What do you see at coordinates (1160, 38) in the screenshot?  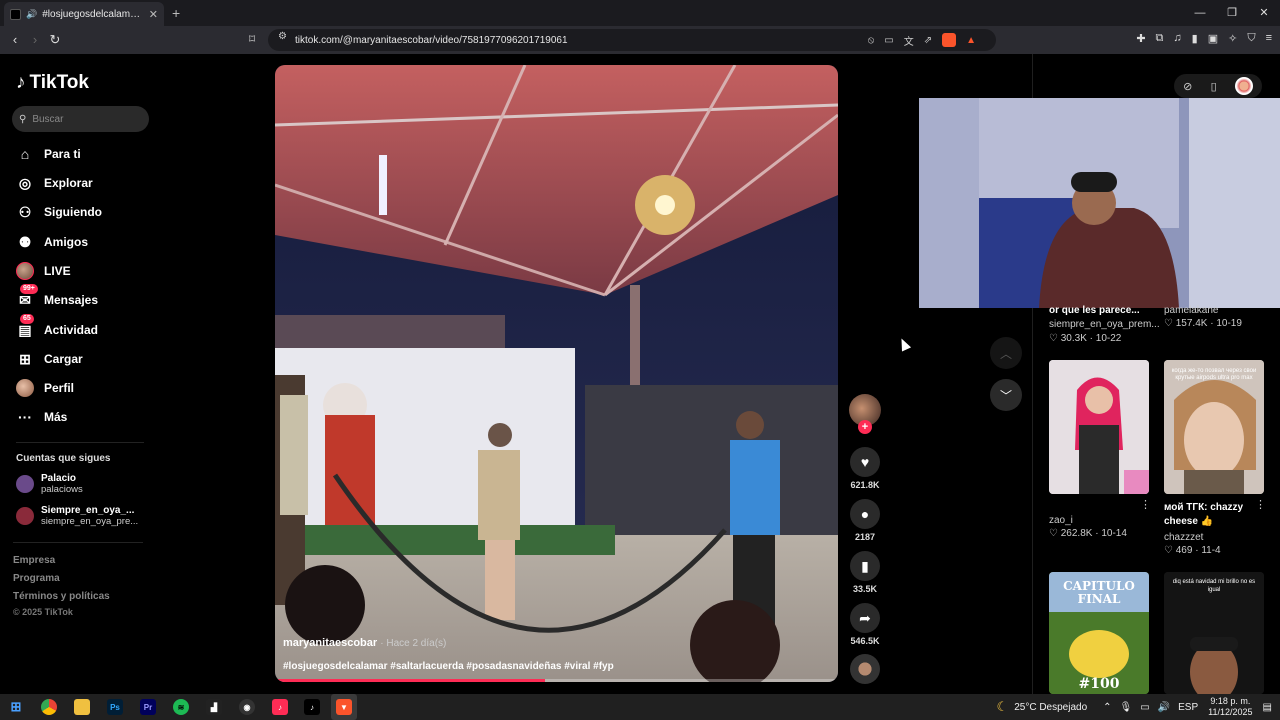 I see `screenshot-icon: ⧉` at bounding box center [1160, 38].